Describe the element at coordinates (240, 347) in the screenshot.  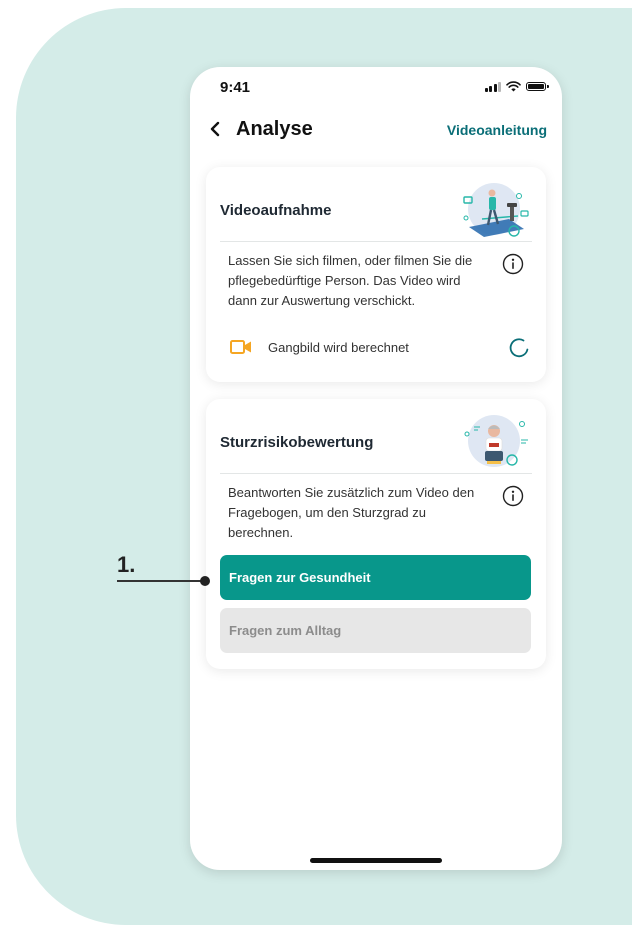
I see `video-camera-icon` at that location.